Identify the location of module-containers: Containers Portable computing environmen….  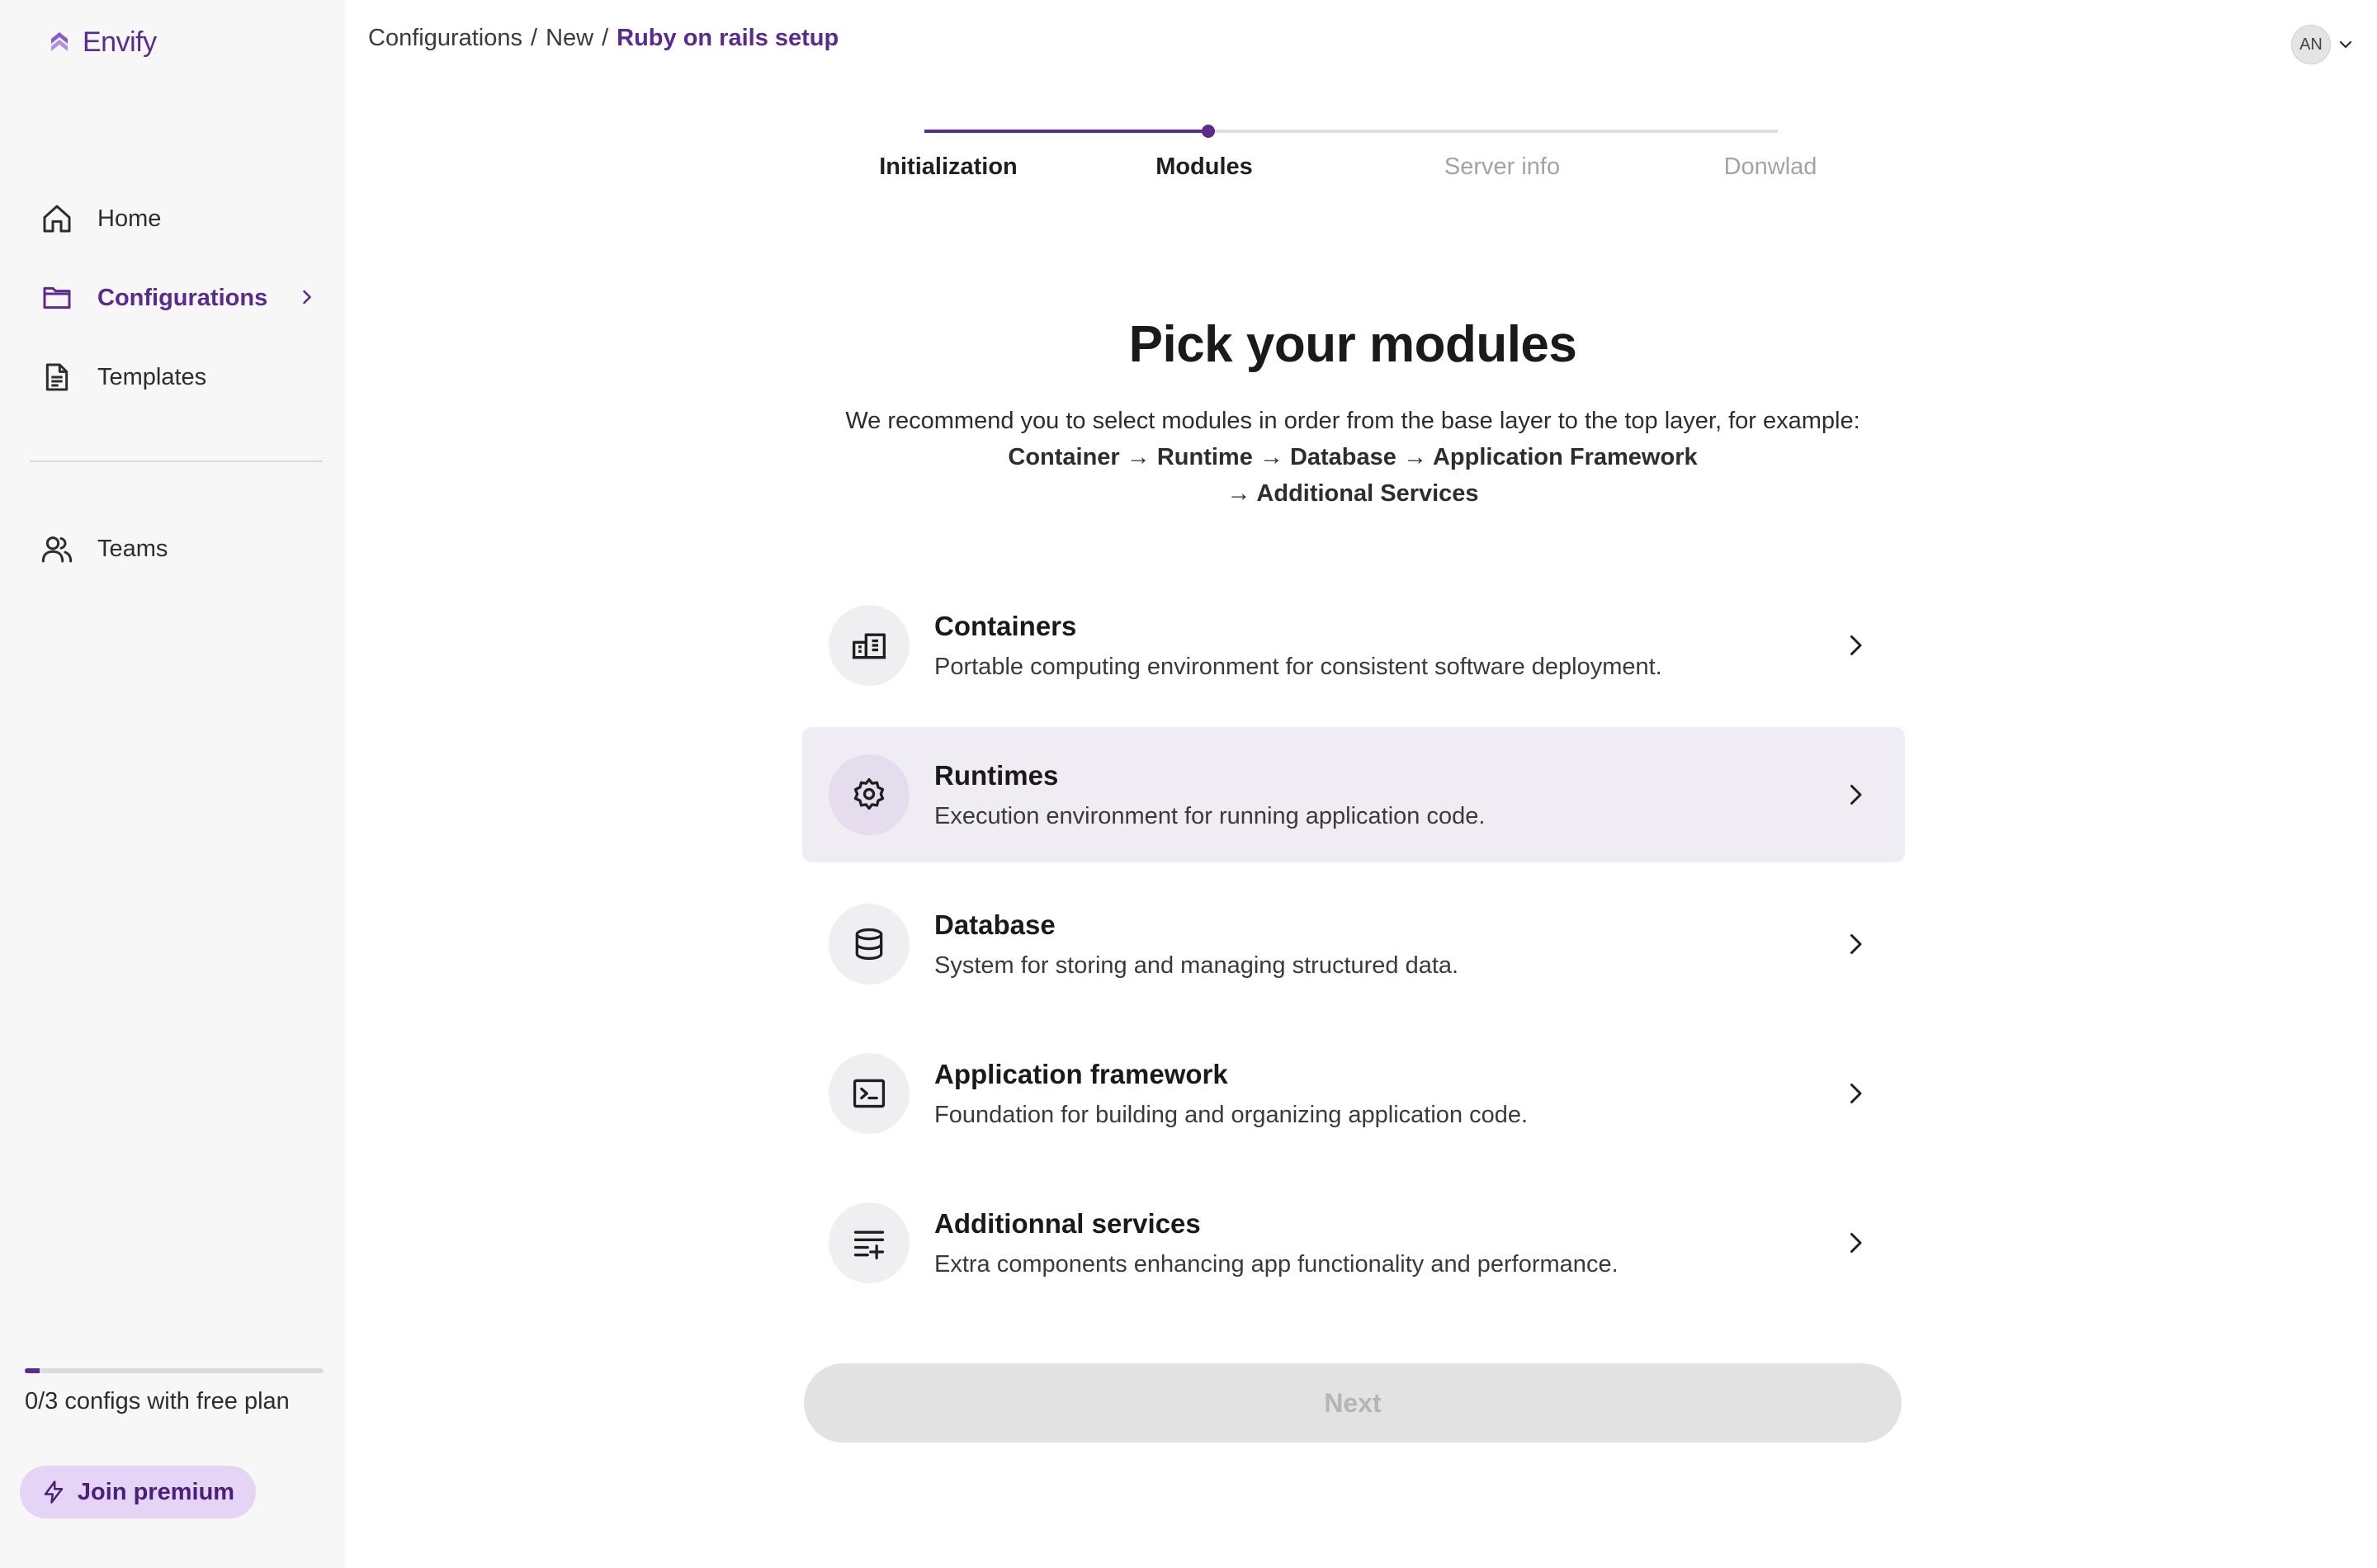
(1353, 645).